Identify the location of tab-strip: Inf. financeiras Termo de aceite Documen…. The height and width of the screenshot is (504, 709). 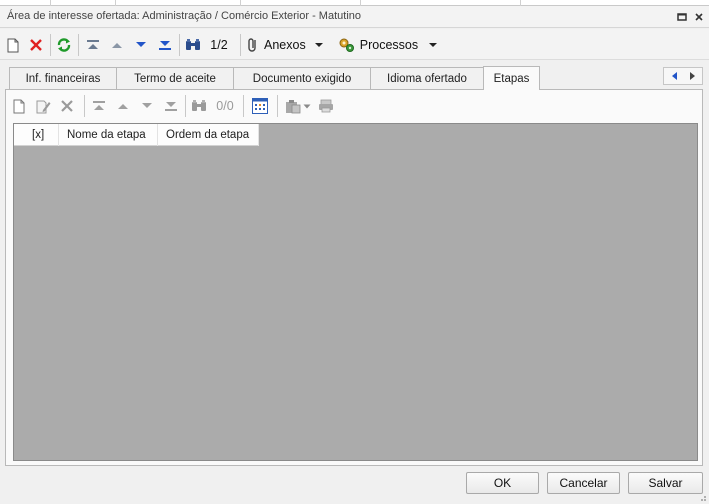
(354, 75).